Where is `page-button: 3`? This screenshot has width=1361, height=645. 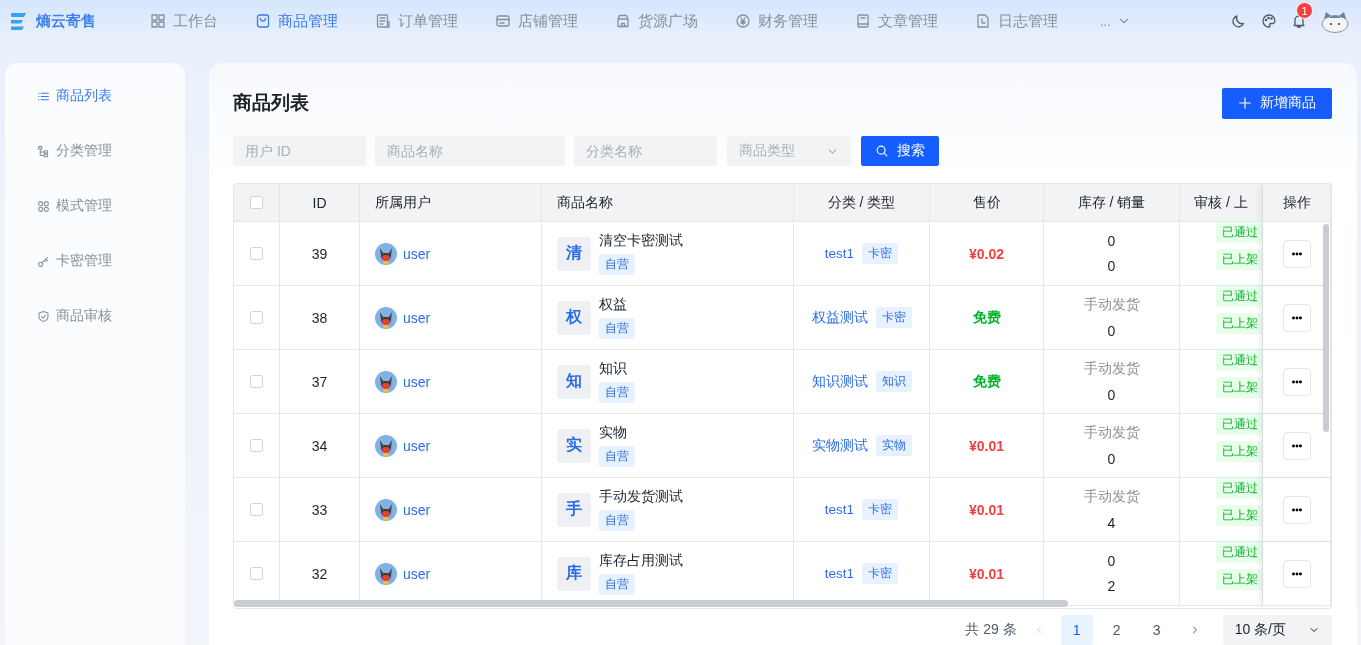 page-button: 3 is located at coordinates (1156, 630).